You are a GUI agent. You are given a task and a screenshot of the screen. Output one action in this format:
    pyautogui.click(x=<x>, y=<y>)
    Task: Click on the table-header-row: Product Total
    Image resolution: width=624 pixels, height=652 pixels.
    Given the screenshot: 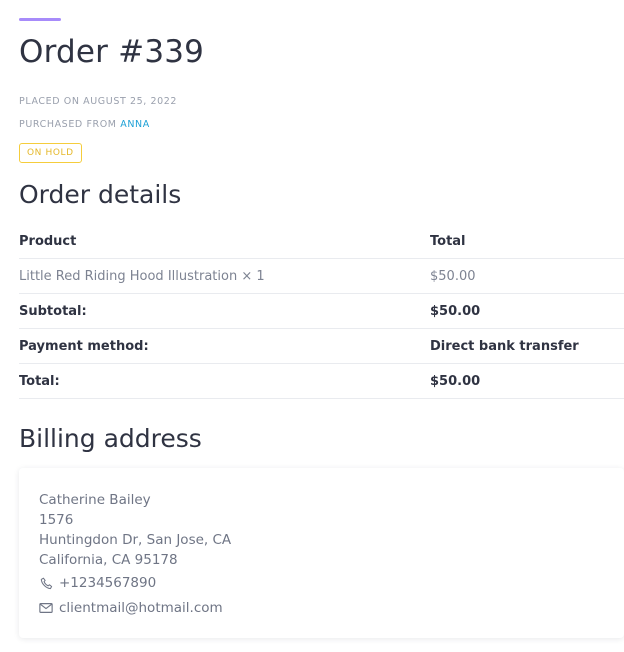 What is the action you would take?
    pyautogui.click(x=321, y=241)
    